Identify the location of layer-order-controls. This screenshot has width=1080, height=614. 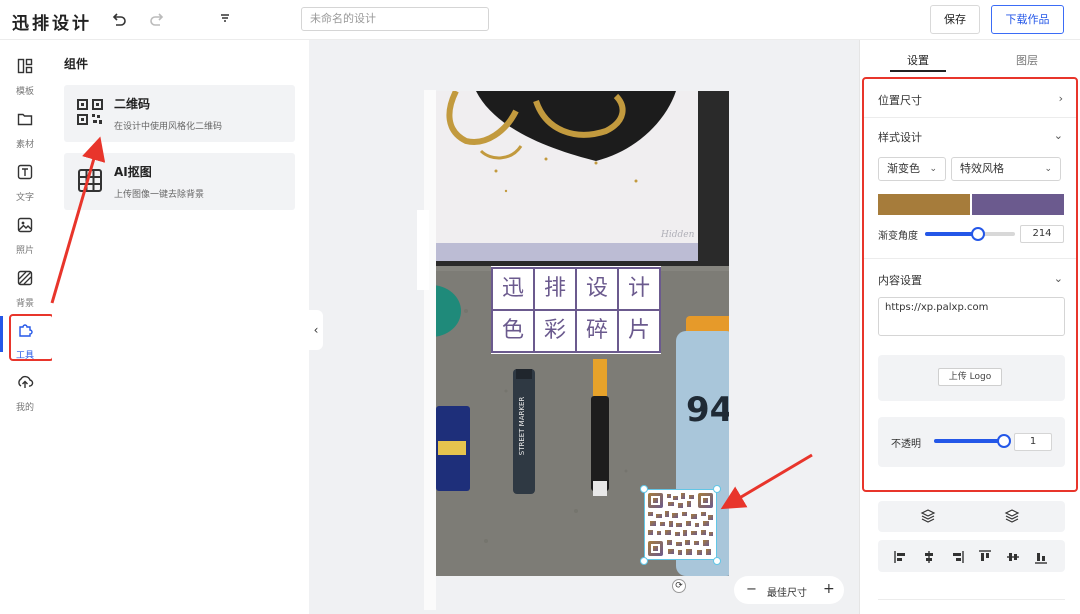
(971, 516).